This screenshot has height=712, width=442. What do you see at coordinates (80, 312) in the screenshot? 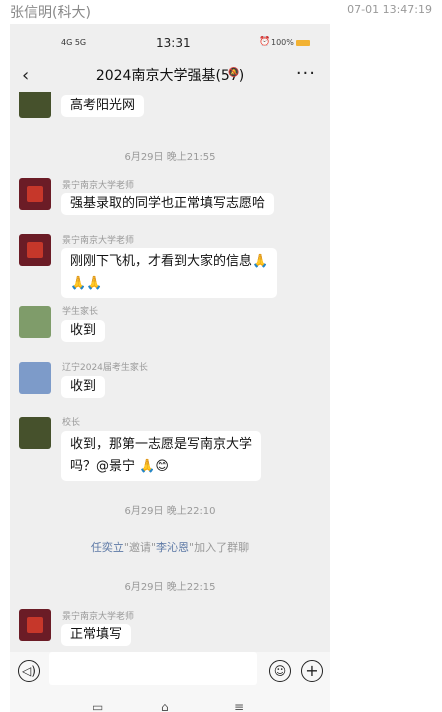
I see `sender-name: 学生家长` at bounding box center [80, 312].